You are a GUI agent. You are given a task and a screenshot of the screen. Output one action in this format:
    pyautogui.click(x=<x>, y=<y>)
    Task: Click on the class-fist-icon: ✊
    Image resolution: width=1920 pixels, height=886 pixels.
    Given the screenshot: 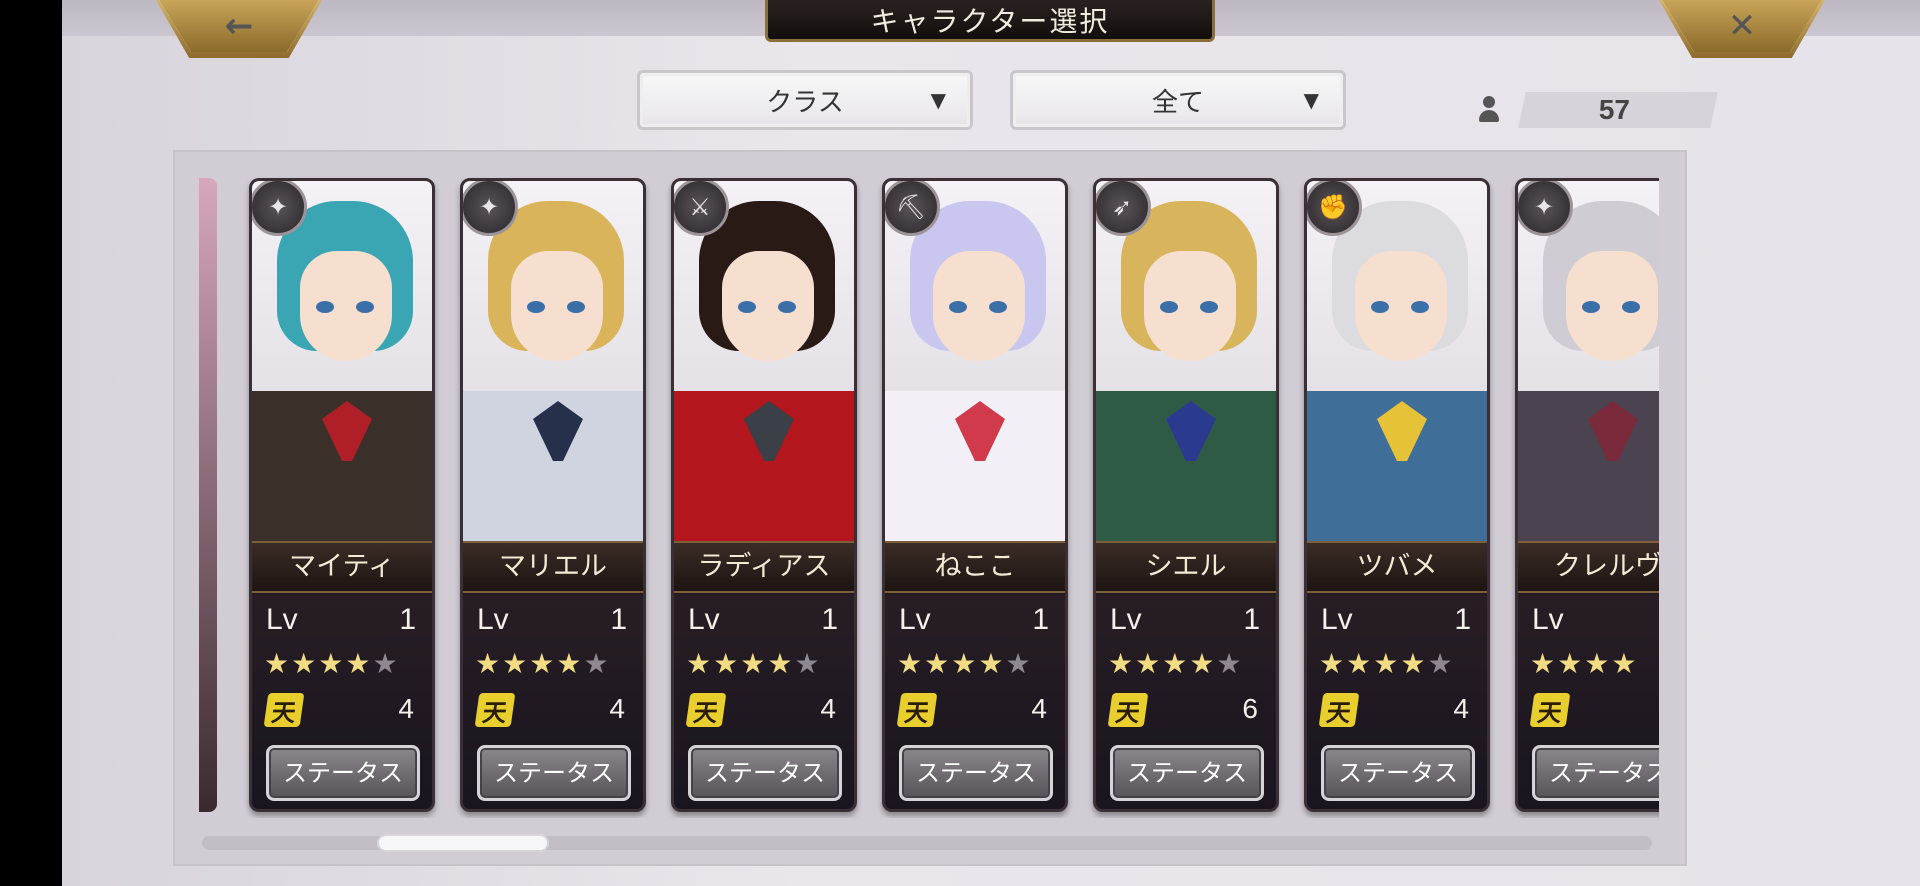 What is the action you would take?
    pyautogui.click(x=1334, y=208)
    